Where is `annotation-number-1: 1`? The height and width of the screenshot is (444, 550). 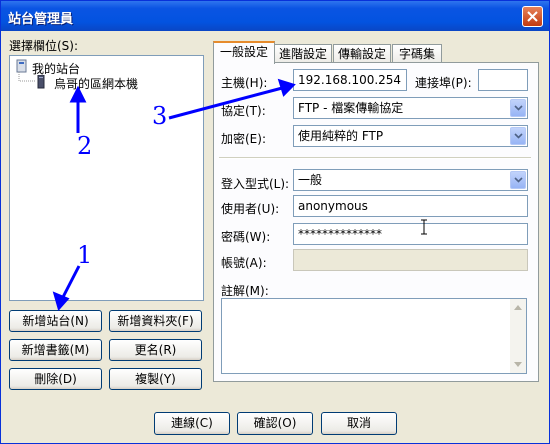
annotation-number-1: 1 is located at coordinates (85, 255).